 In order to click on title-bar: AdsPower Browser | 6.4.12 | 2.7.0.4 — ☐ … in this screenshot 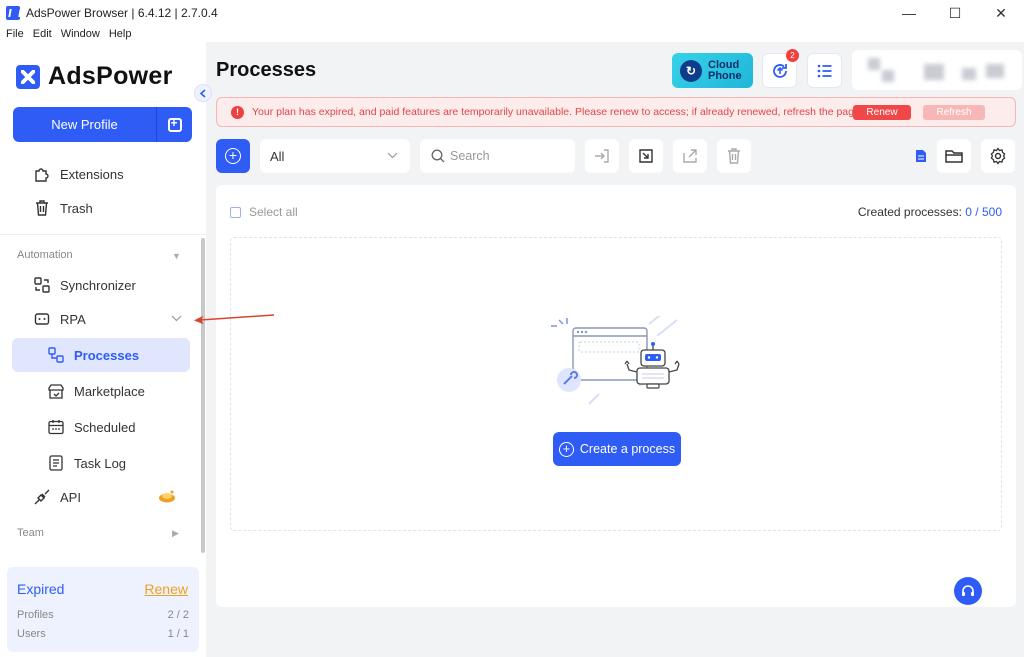, I will do `click(512, 13)`.